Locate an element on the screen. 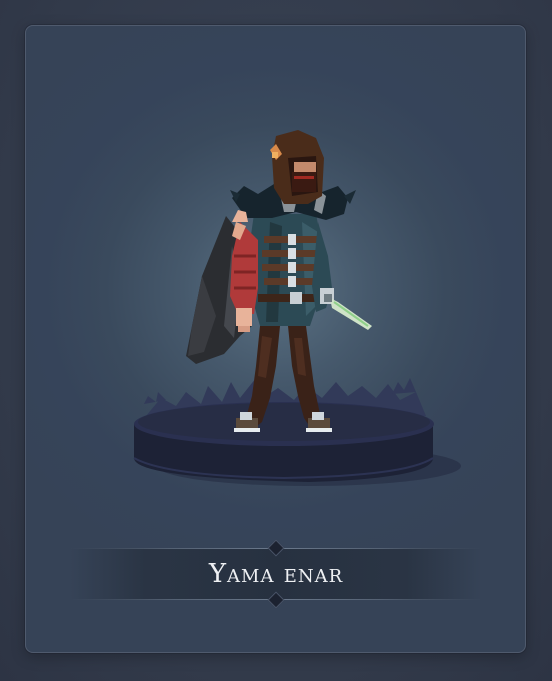  pedestal is located at coordinates (297, 444).